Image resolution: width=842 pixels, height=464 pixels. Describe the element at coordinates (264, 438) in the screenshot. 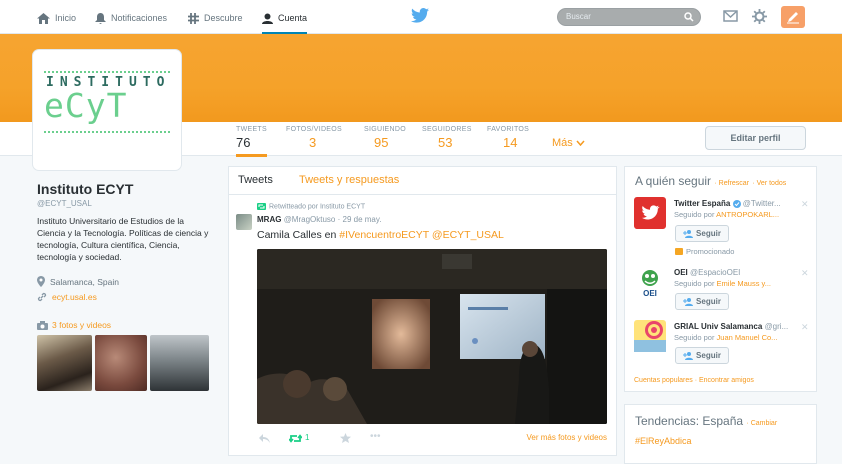

I see `reply-icon` at that location.